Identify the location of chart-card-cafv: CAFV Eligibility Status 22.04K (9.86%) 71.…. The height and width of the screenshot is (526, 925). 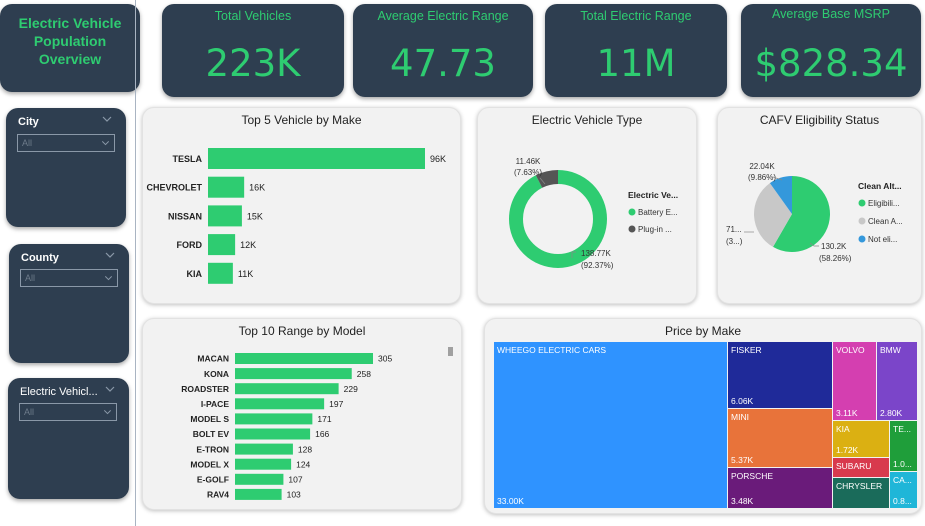
(819, 205).